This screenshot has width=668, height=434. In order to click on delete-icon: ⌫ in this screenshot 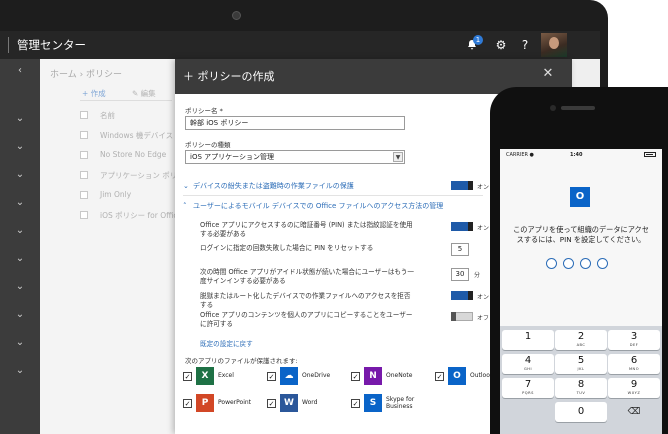, I will do `click(634, 412)`.